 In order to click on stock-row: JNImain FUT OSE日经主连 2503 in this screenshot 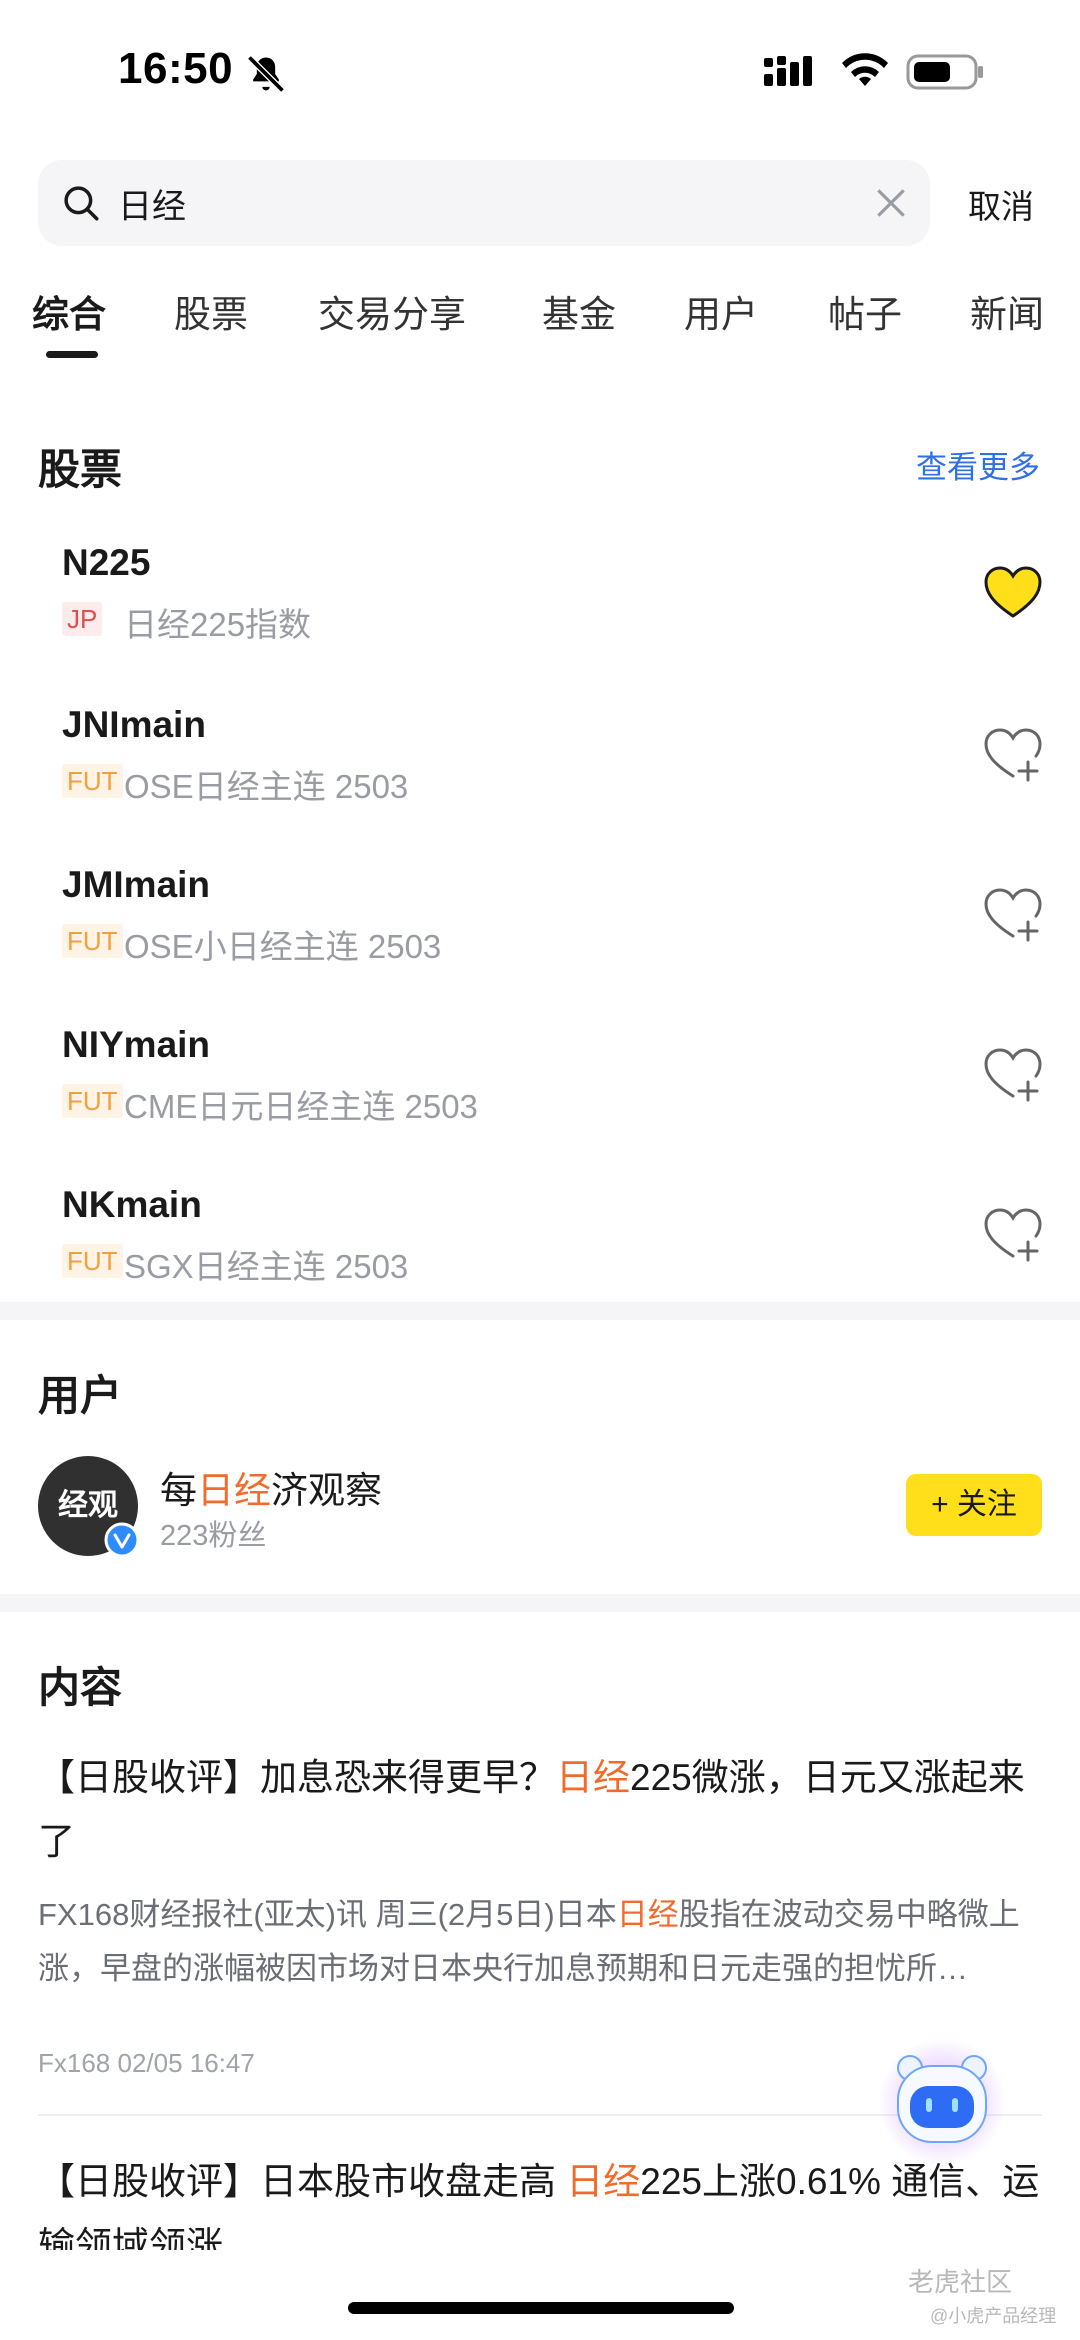, I will do `click(540, 770)`.